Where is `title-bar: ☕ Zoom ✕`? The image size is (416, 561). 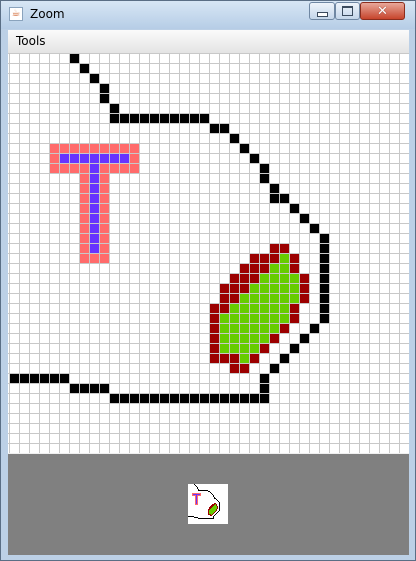
title-bar: ☕ Zoom ✕ is located at coordinates (208, 15).